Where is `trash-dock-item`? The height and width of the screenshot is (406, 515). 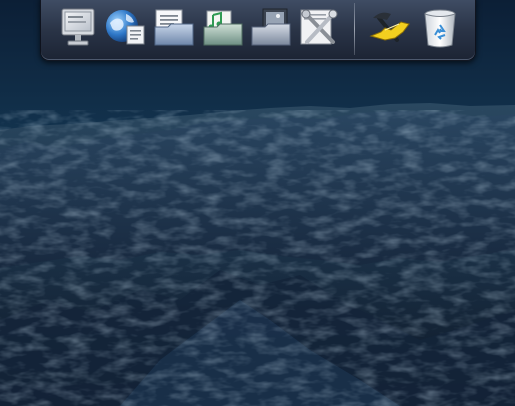
trash-dock-item is located at coordinates (440, 28).